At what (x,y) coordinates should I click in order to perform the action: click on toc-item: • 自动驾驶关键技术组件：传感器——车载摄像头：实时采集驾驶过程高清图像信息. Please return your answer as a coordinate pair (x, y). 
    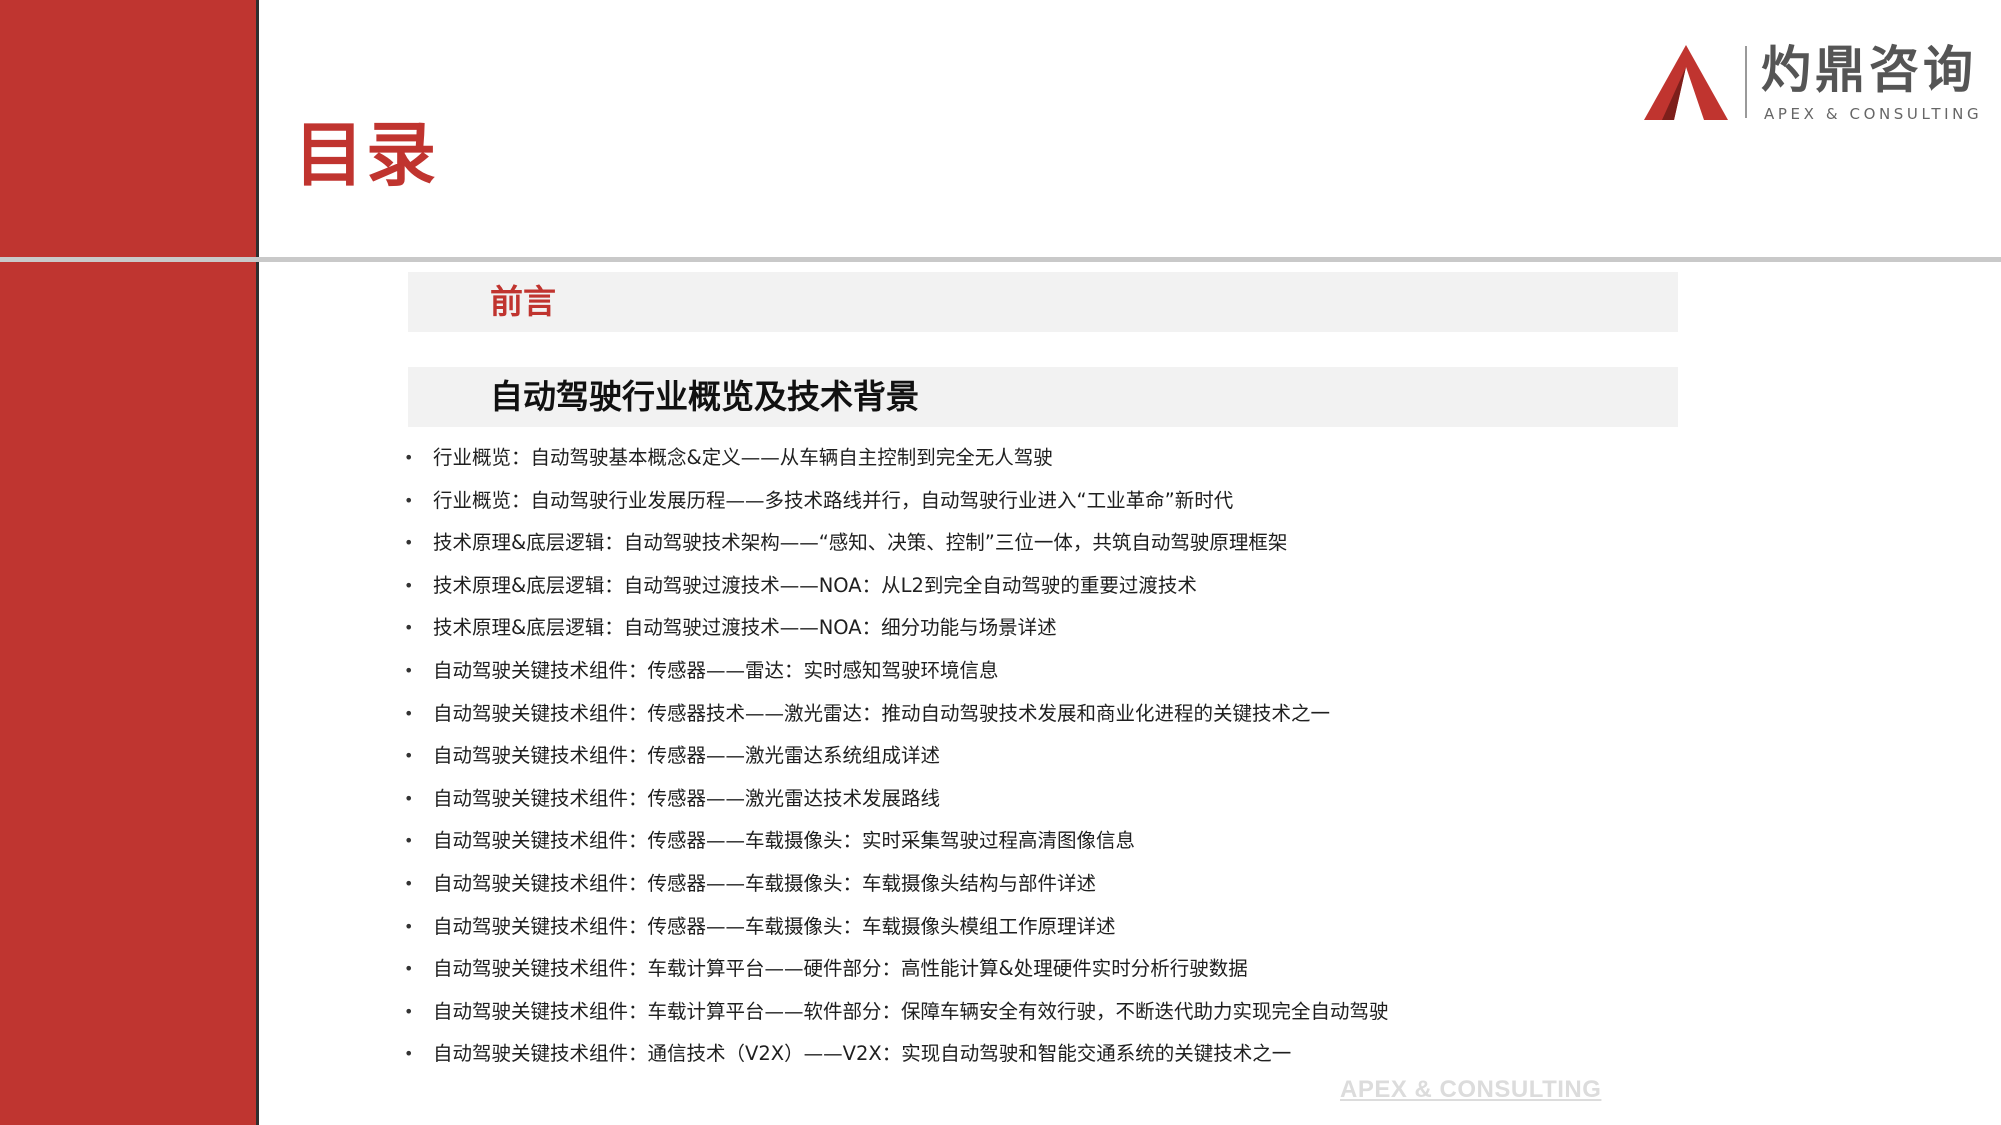
    Looking at the image, I should click on (1050, 841).